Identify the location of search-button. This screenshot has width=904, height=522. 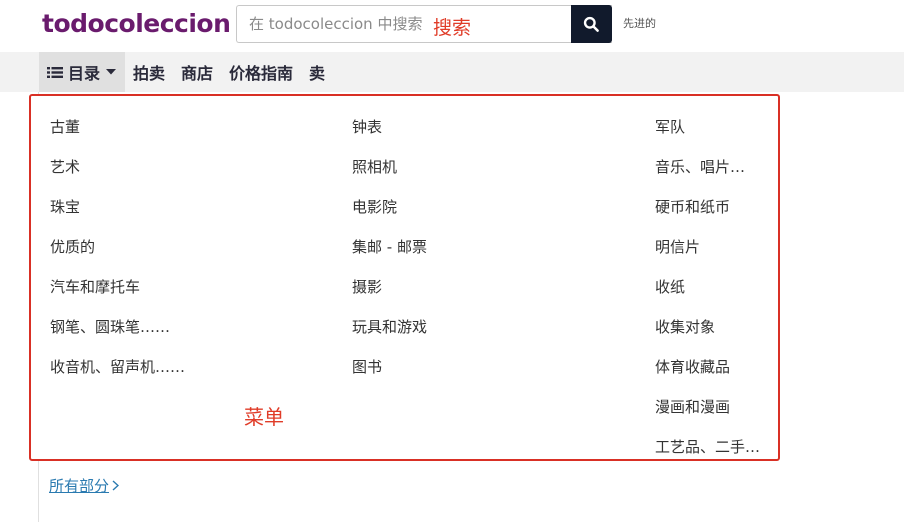
(591, 24).